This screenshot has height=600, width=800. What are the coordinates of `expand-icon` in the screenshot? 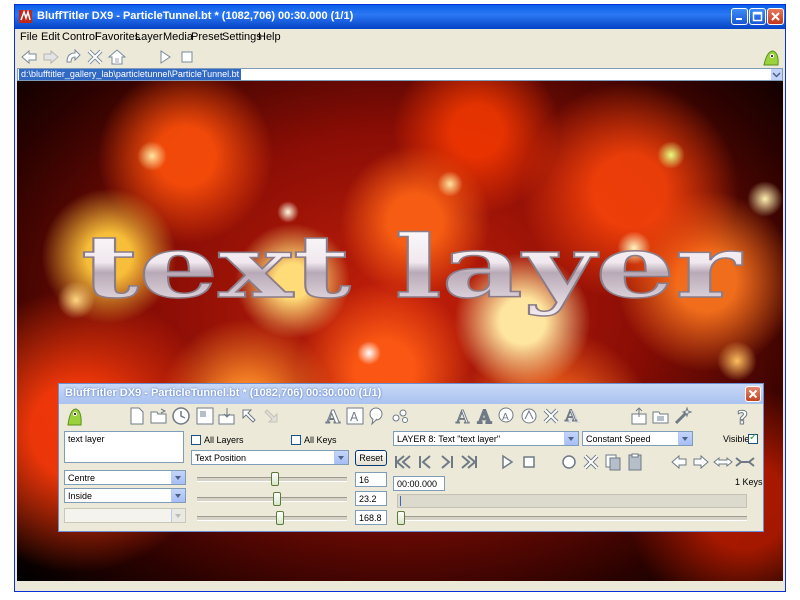 It's located at (723, 462).